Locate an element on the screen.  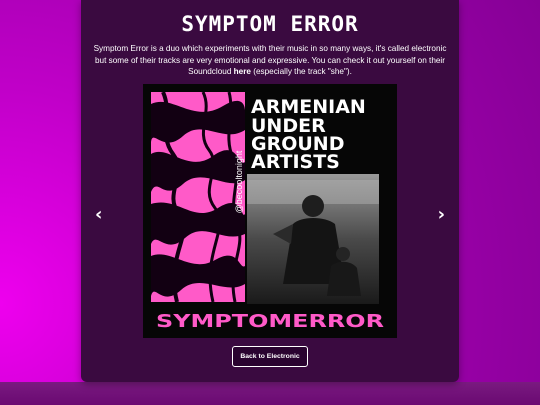
page-title: SYMPTOM ERROR is located at coordinates (270, 24).